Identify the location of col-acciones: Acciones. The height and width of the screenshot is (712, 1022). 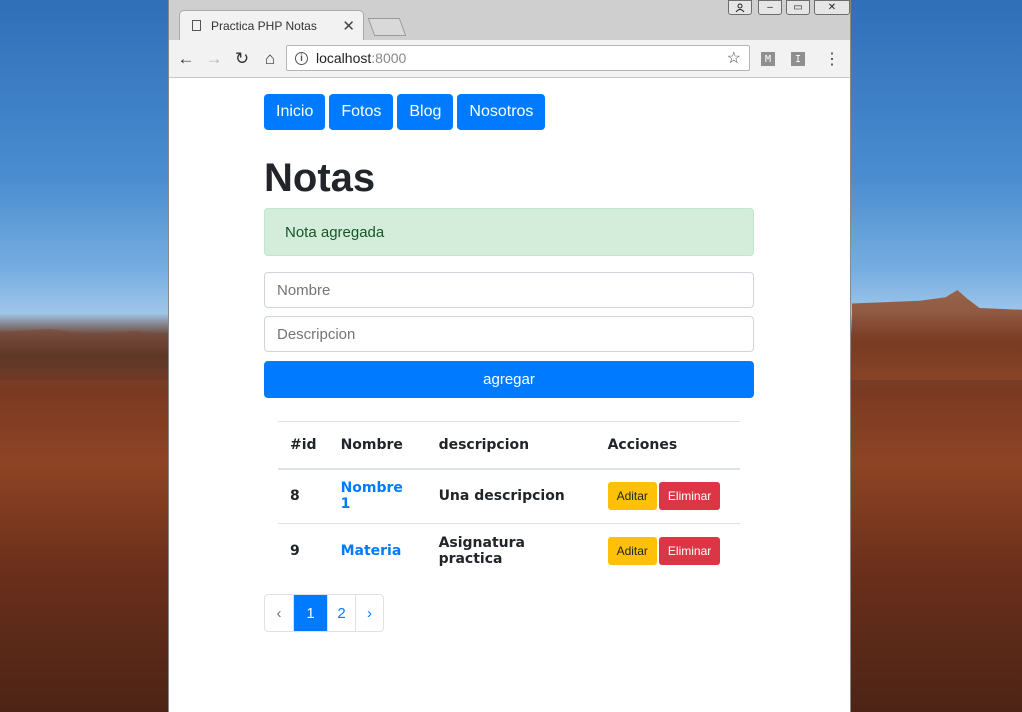
(642, 444).